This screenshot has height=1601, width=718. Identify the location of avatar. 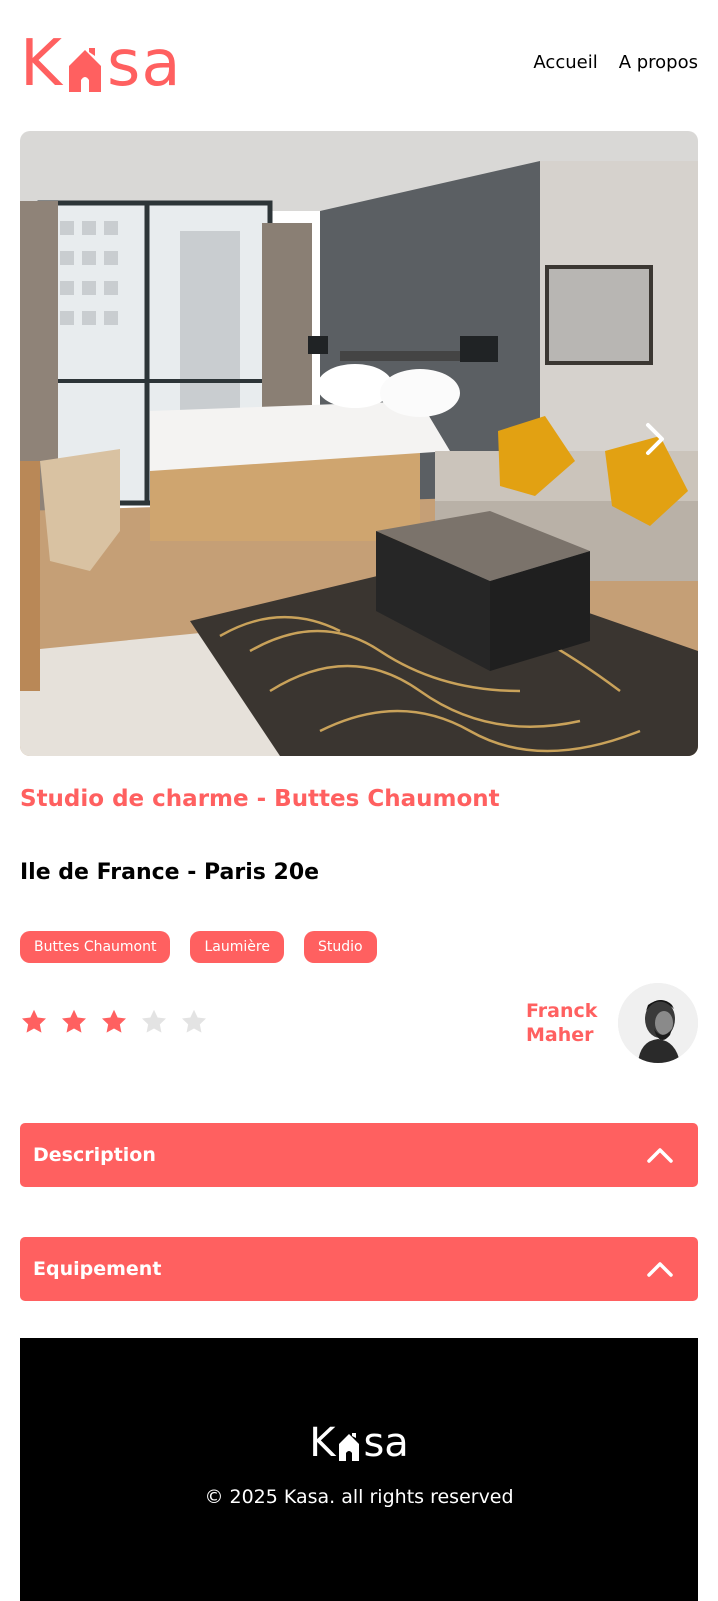
(658, 1023).